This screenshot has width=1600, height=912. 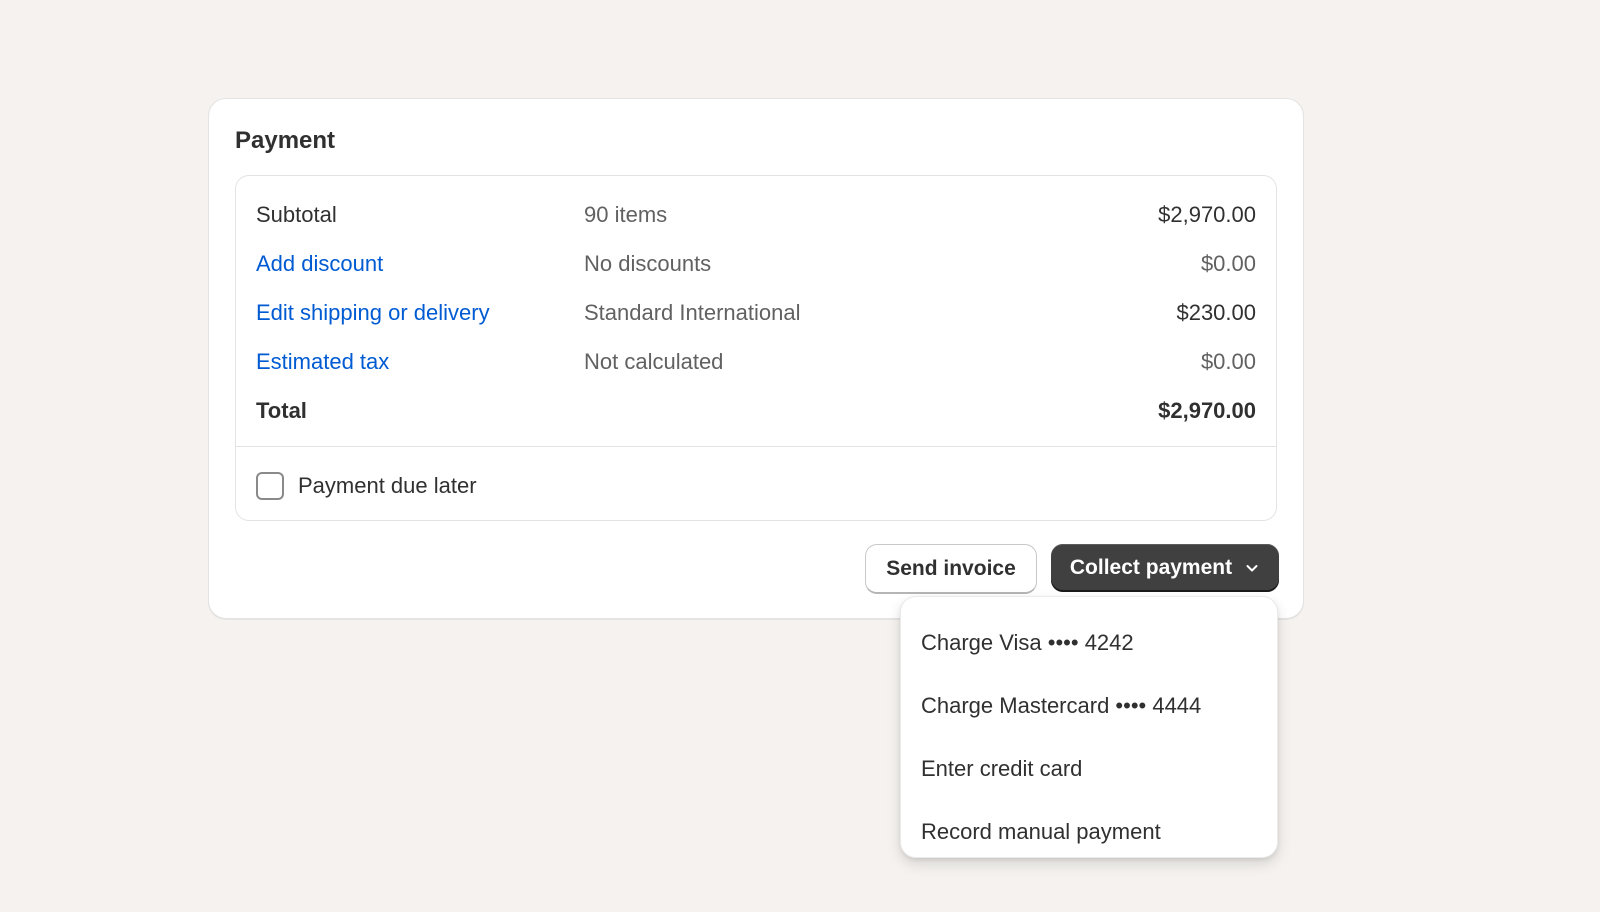 What do you see at coordinates (1207, 214) in the screenshot?
I see `subtotal-amount: $2,970.00` at bounding box center [1207, 214].